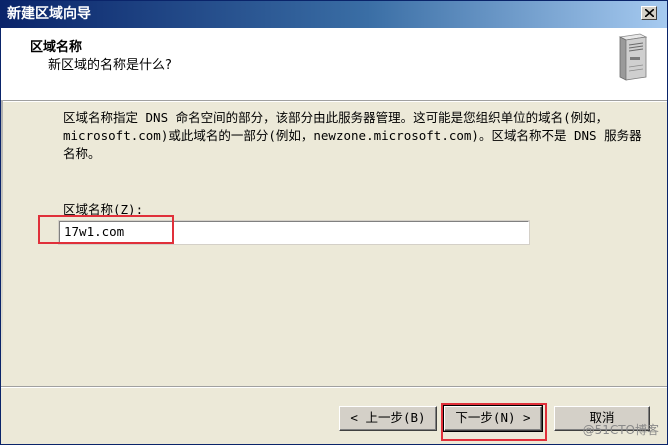 The height and width of the screenshot is (445, 668). Describe the element at coordinates (334, 14) in the screenshot. I see `title-bar: 新建区域向导` at that location.